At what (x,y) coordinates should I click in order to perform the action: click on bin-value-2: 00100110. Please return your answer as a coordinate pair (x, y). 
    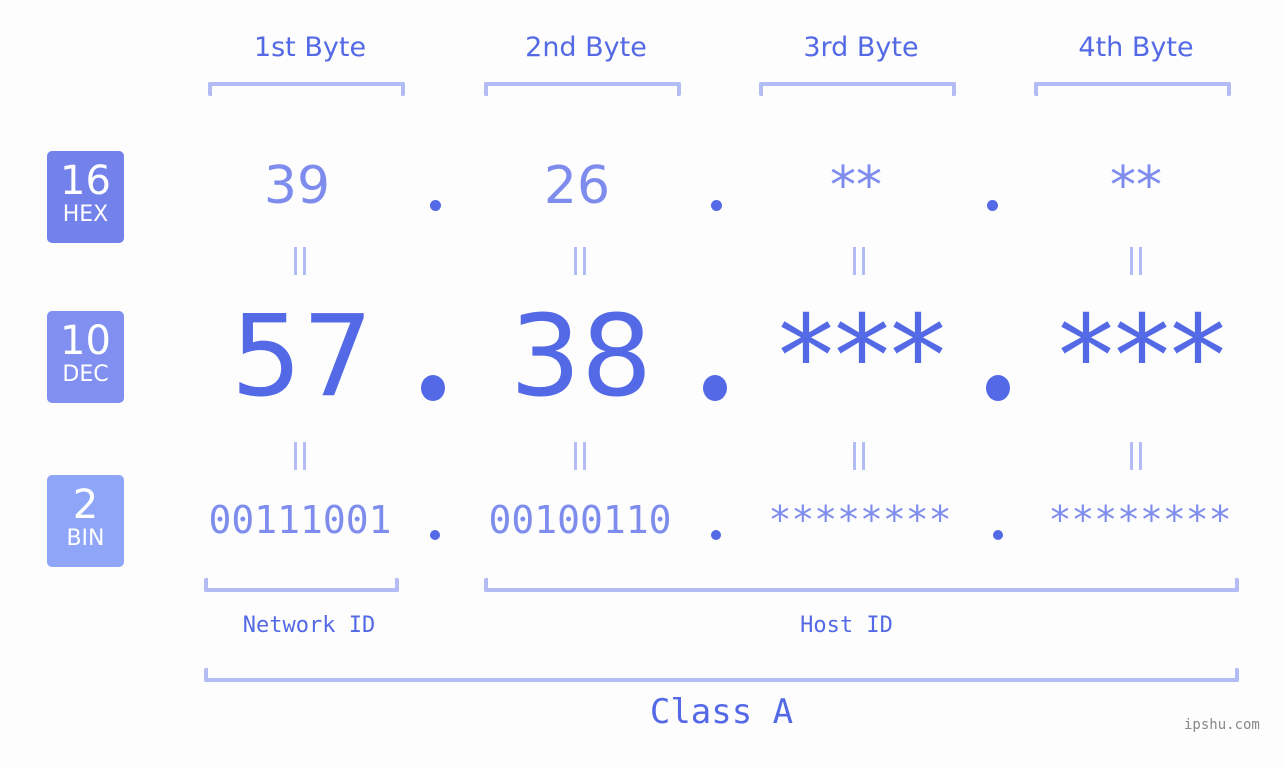
    Looking at the image, I should click on (580, 520).